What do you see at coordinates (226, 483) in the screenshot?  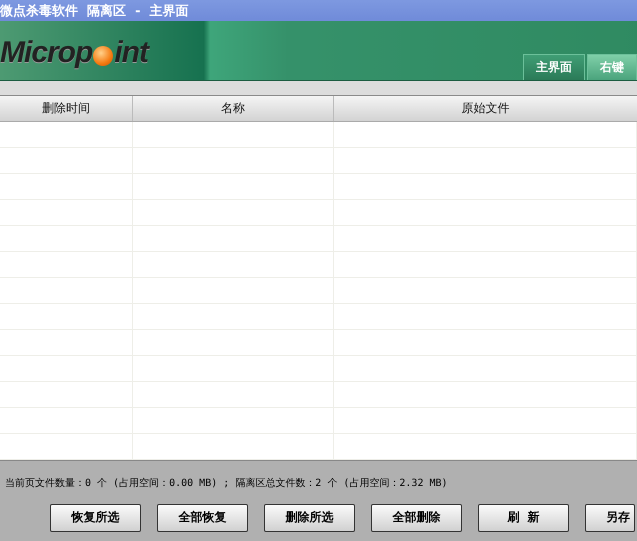 I see `status-text: 当前页文件数量：0 个 (占用空间：0.00 MB) ; 隔离区总文件数：2 个 (占用空间：2.32 MB)` at bounding box center [226, 483].